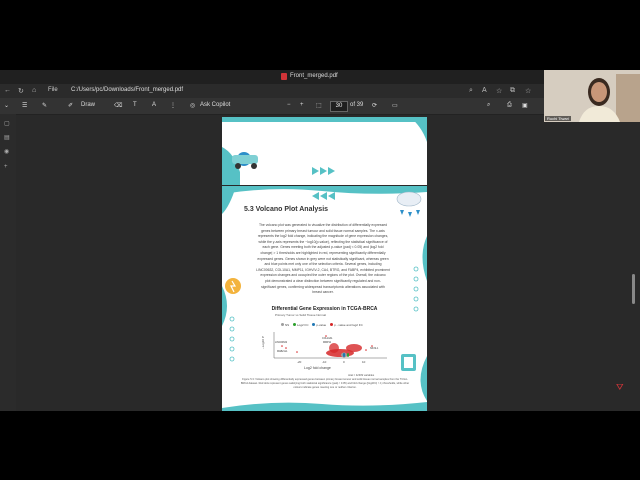  I want to click on adobe-acrobat-icon: ⛛, so click(620, 387).